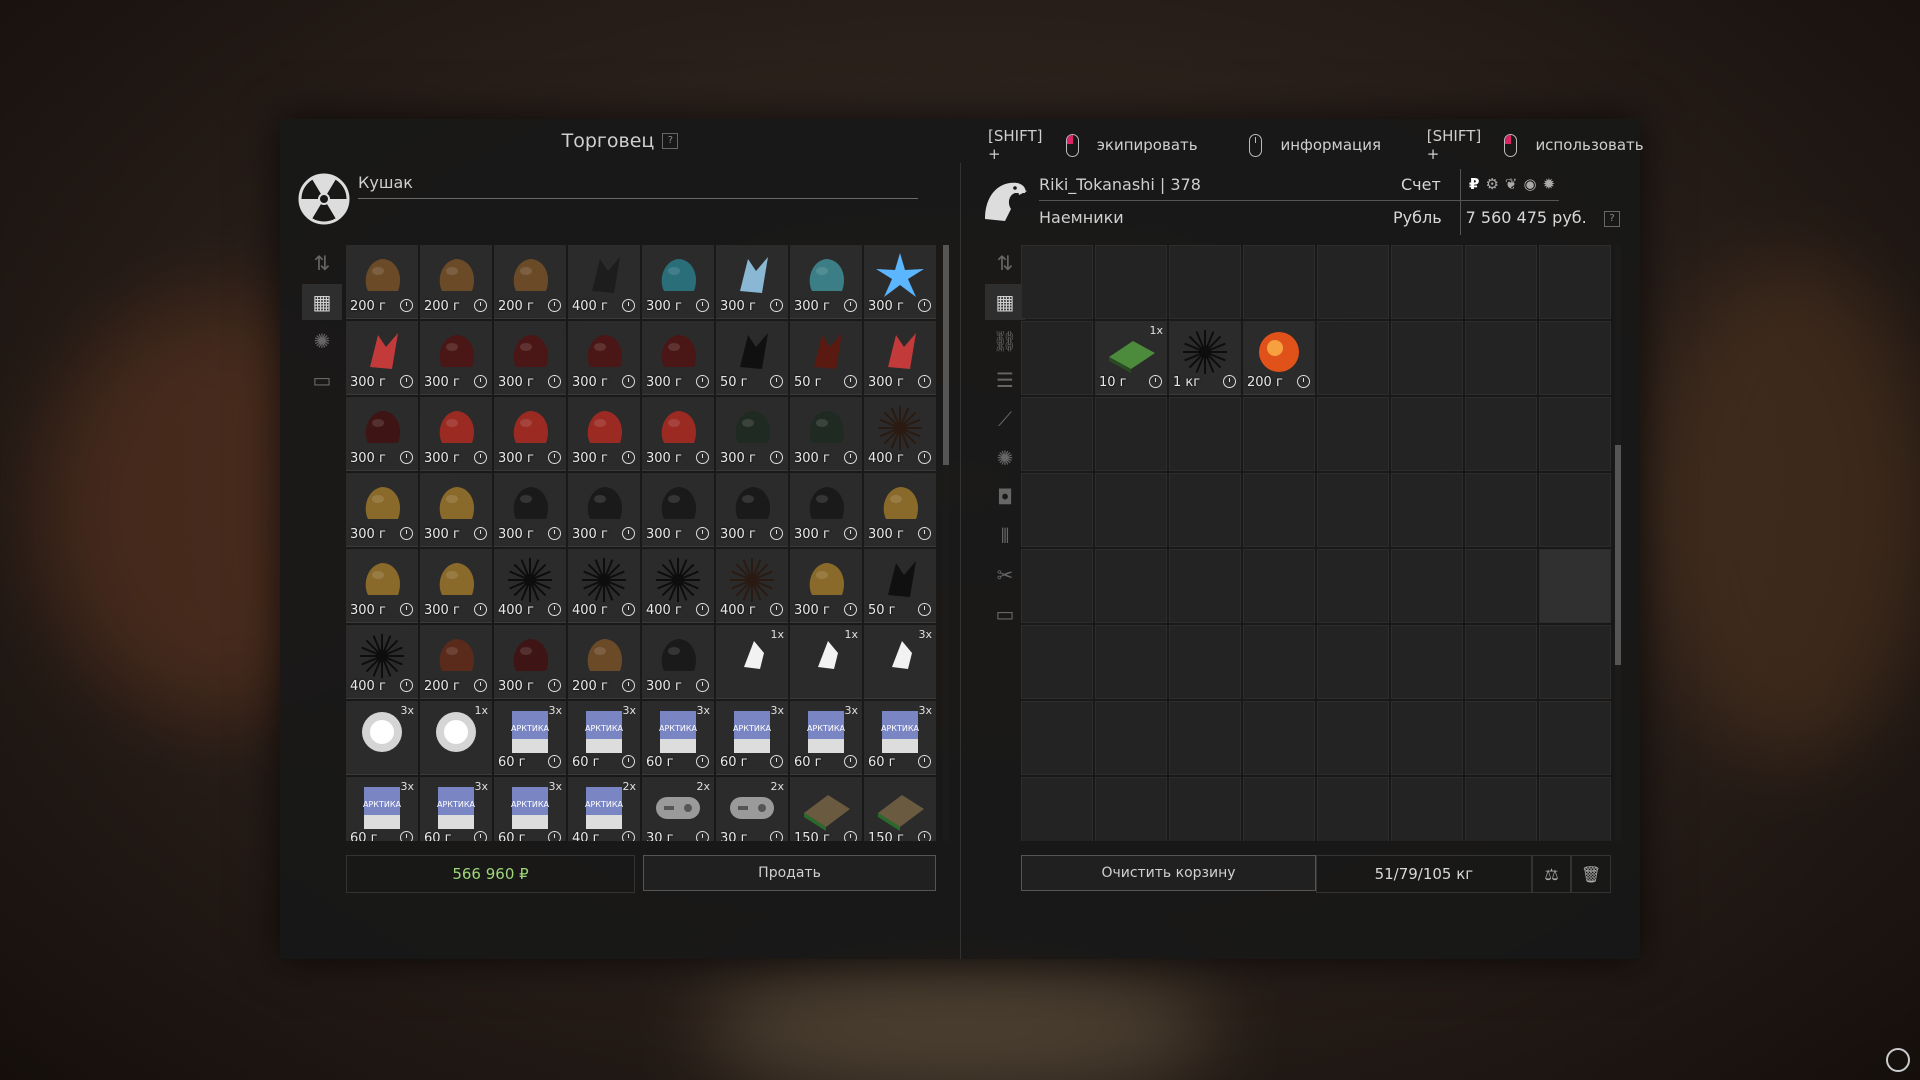  Describe the element at coordinates (946, 543) in the screenshot. I see `trader-scrollbar` at that location.